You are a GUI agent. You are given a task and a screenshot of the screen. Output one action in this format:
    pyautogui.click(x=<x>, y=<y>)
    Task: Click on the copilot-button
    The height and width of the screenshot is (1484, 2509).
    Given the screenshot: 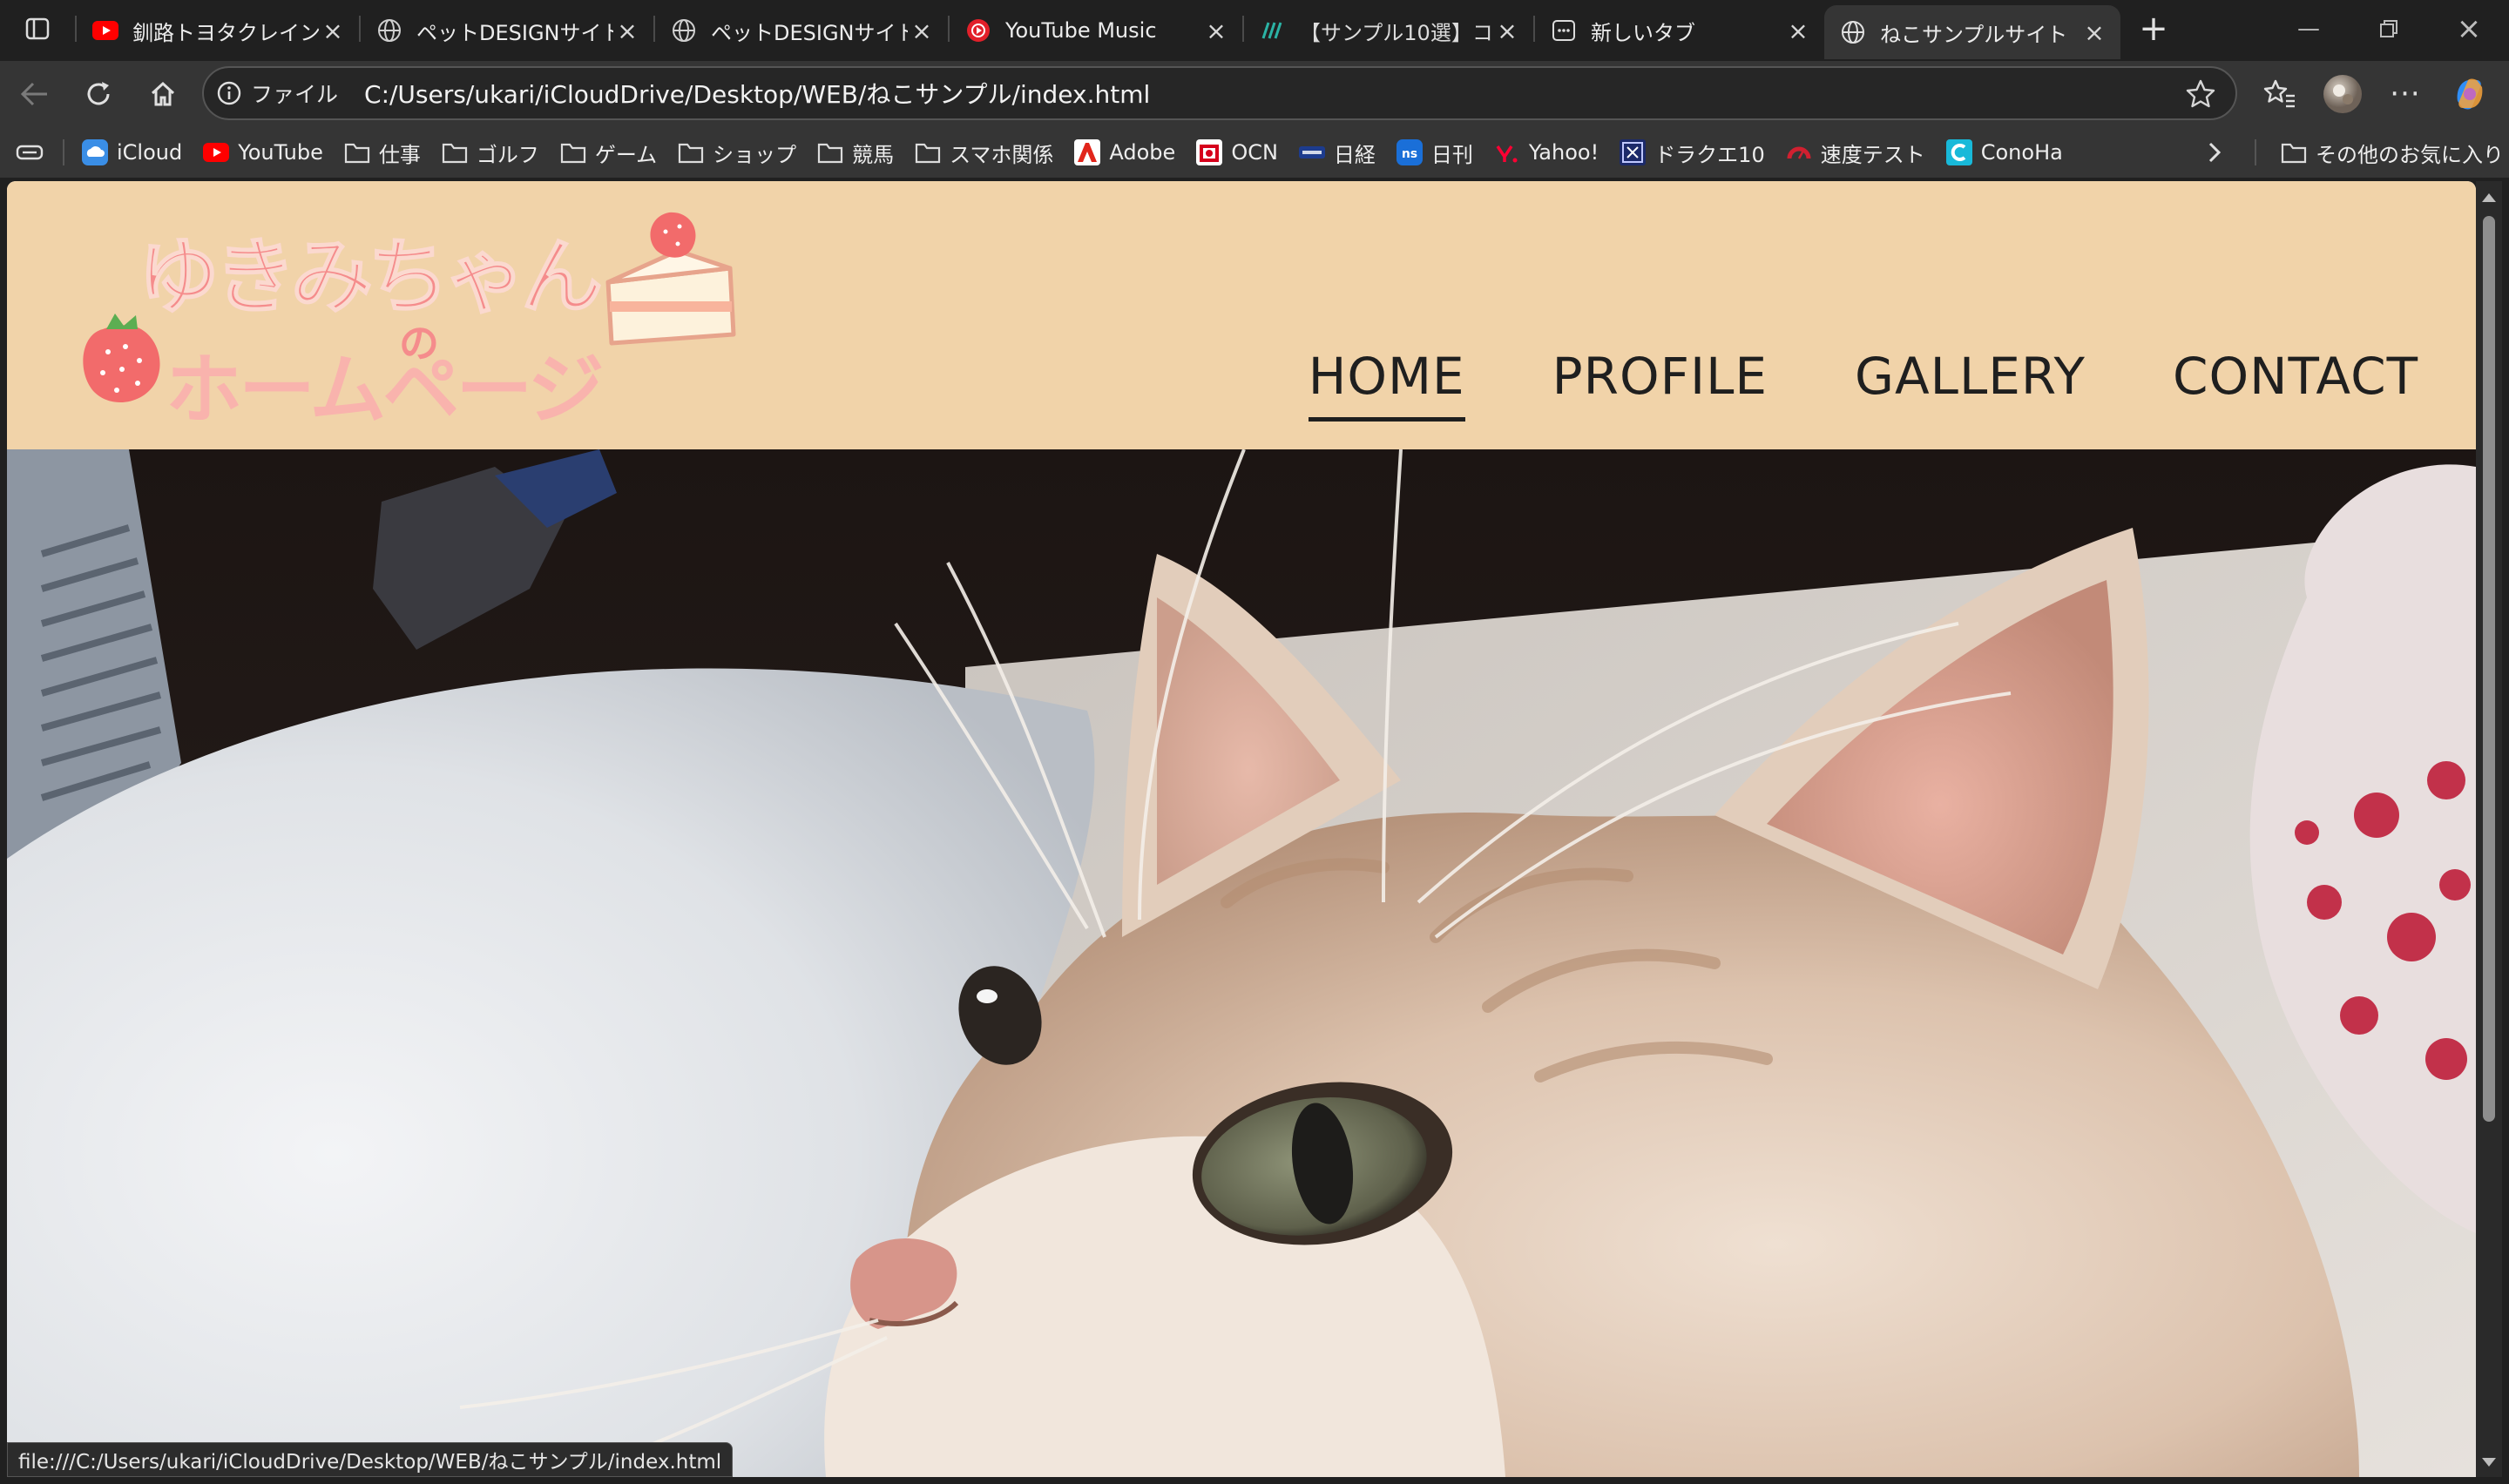 What is the action you would take?
    pyautogui.click(x=2469, y=94)
    